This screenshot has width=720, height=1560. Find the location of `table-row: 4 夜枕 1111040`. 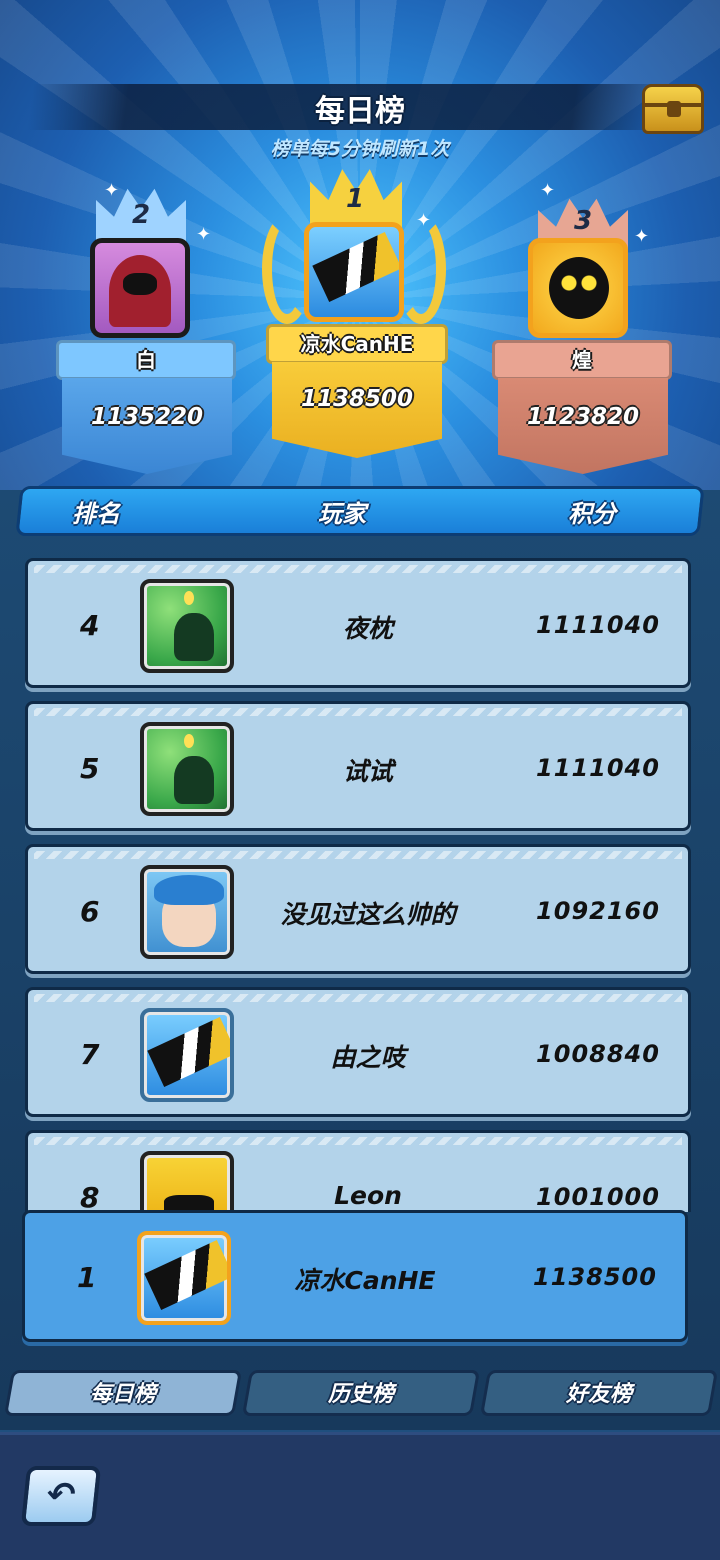

table-row: 4 夜枕 1111040 is located at coordinates (358, 623).